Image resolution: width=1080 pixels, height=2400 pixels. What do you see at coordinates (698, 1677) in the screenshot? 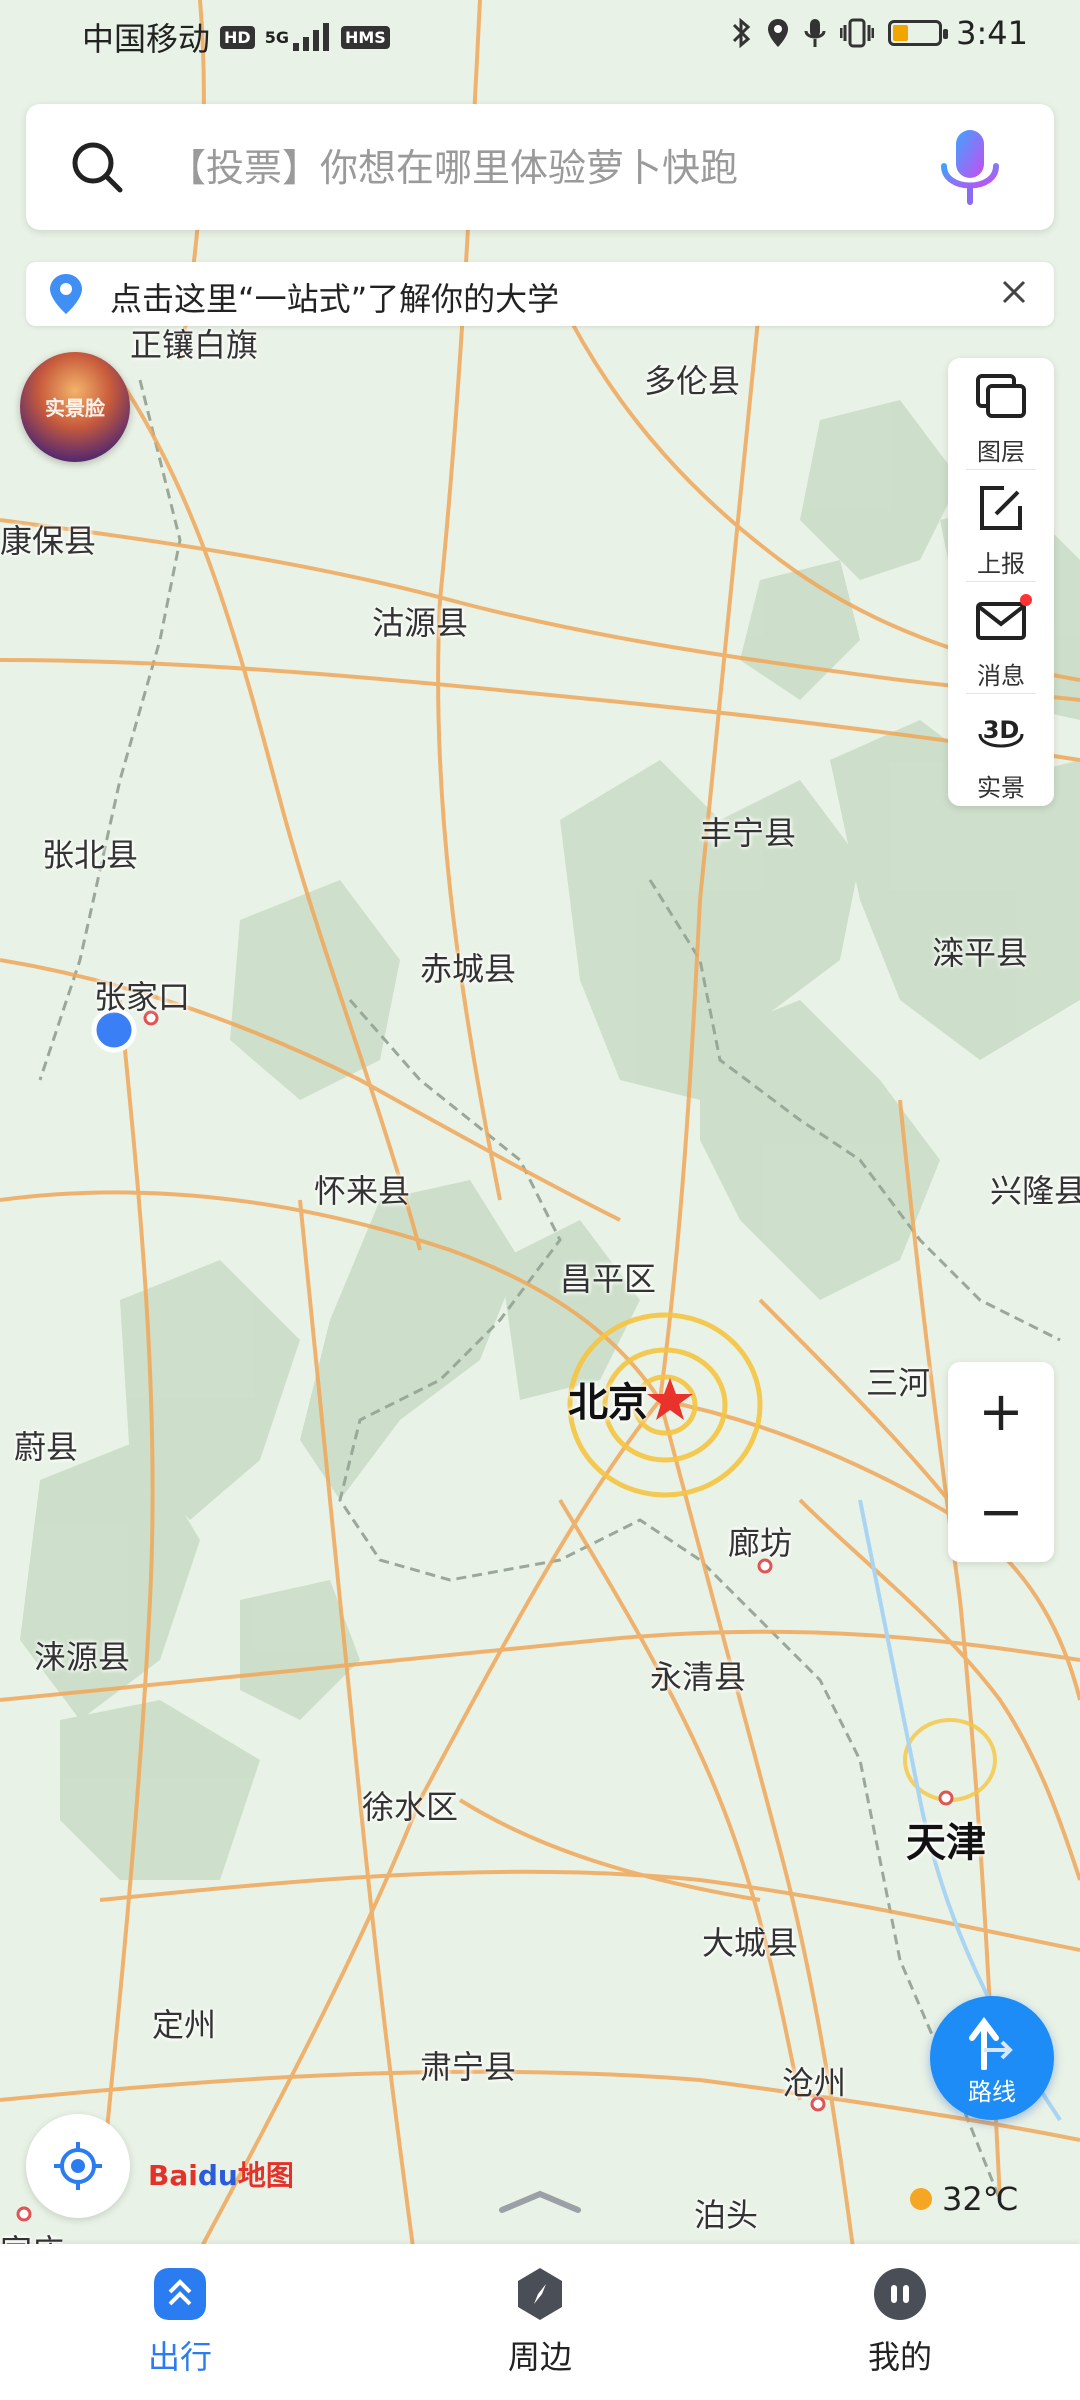
I see `map-label: 永清县` at bounding box center [698, 1677].